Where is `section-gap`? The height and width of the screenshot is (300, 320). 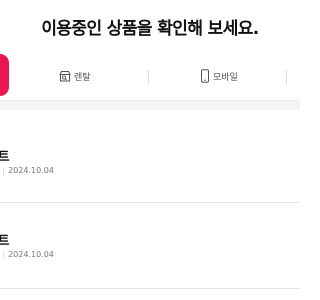 section-gap is located at coordinates (150, 105).